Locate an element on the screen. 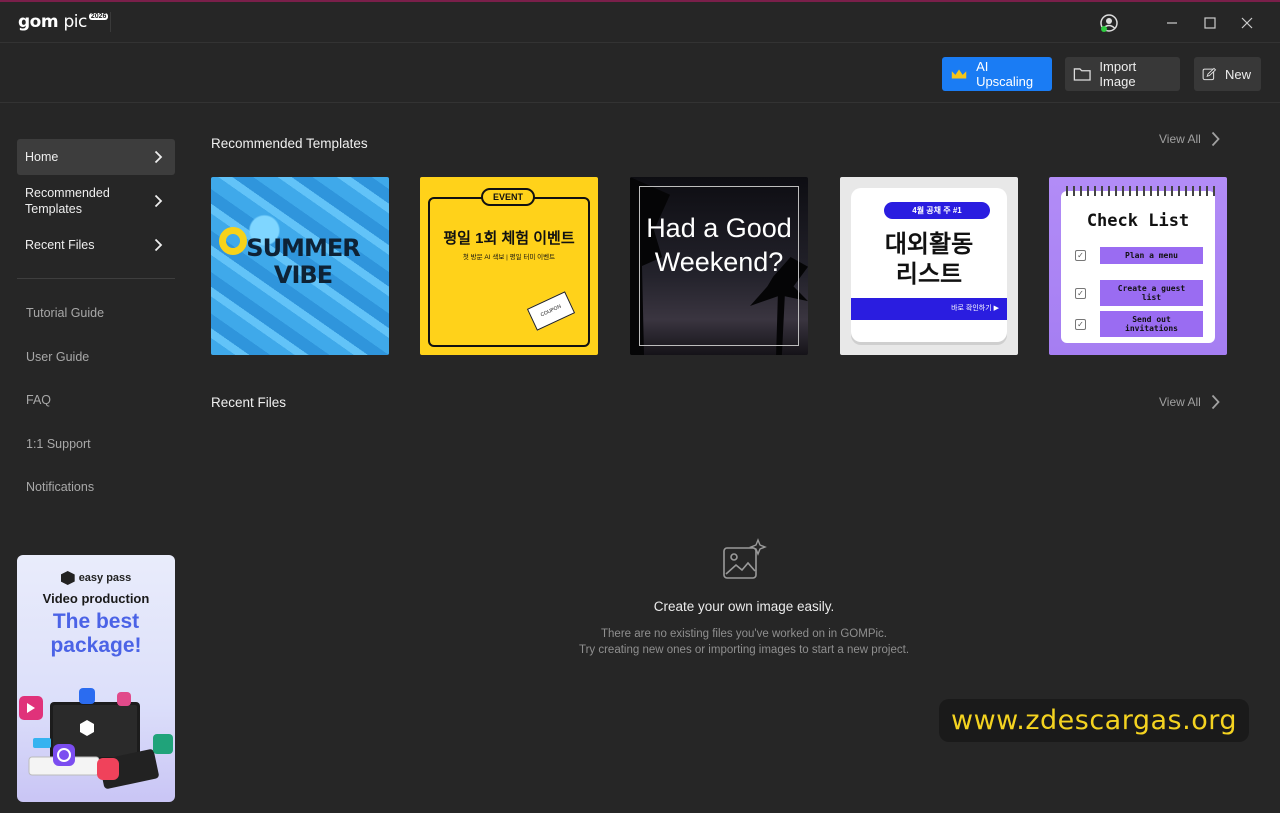 Image resolution: width=1280 pixels, height=813 pixels. sidebar-item-recent-files: Recent Files is located at coordinates (96, 245).